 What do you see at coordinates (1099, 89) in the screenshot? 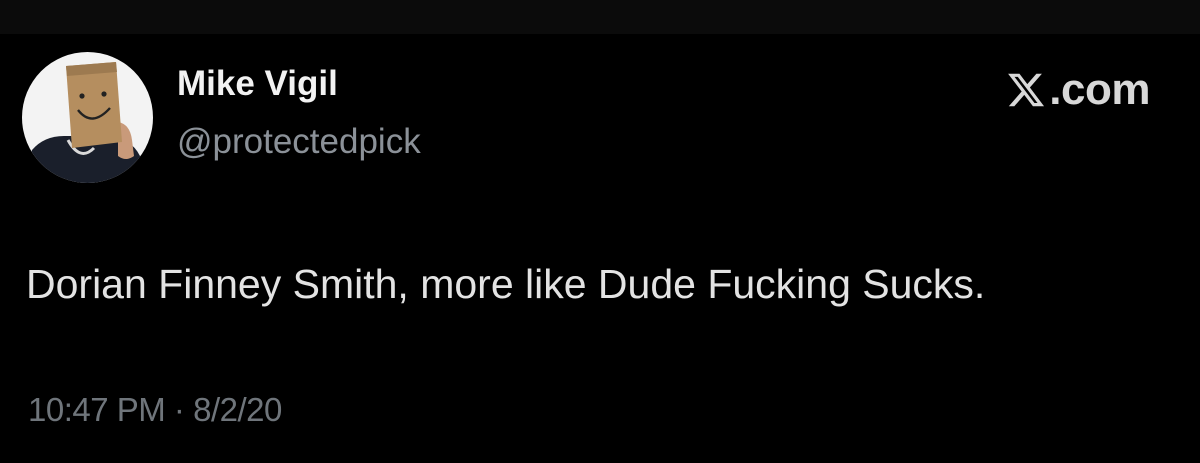
I see `brand-text: .com` at bounding box center [1099, 89].